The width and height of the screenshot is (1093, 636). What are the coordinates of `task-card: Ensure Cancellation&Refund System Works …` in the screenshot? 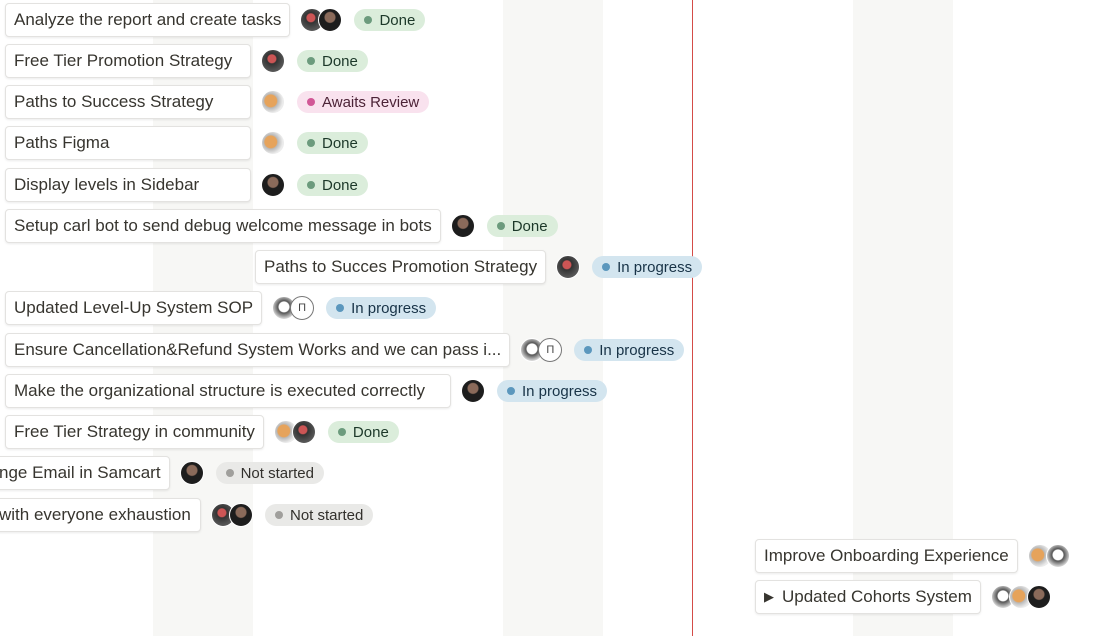 It's located at (258, 350).